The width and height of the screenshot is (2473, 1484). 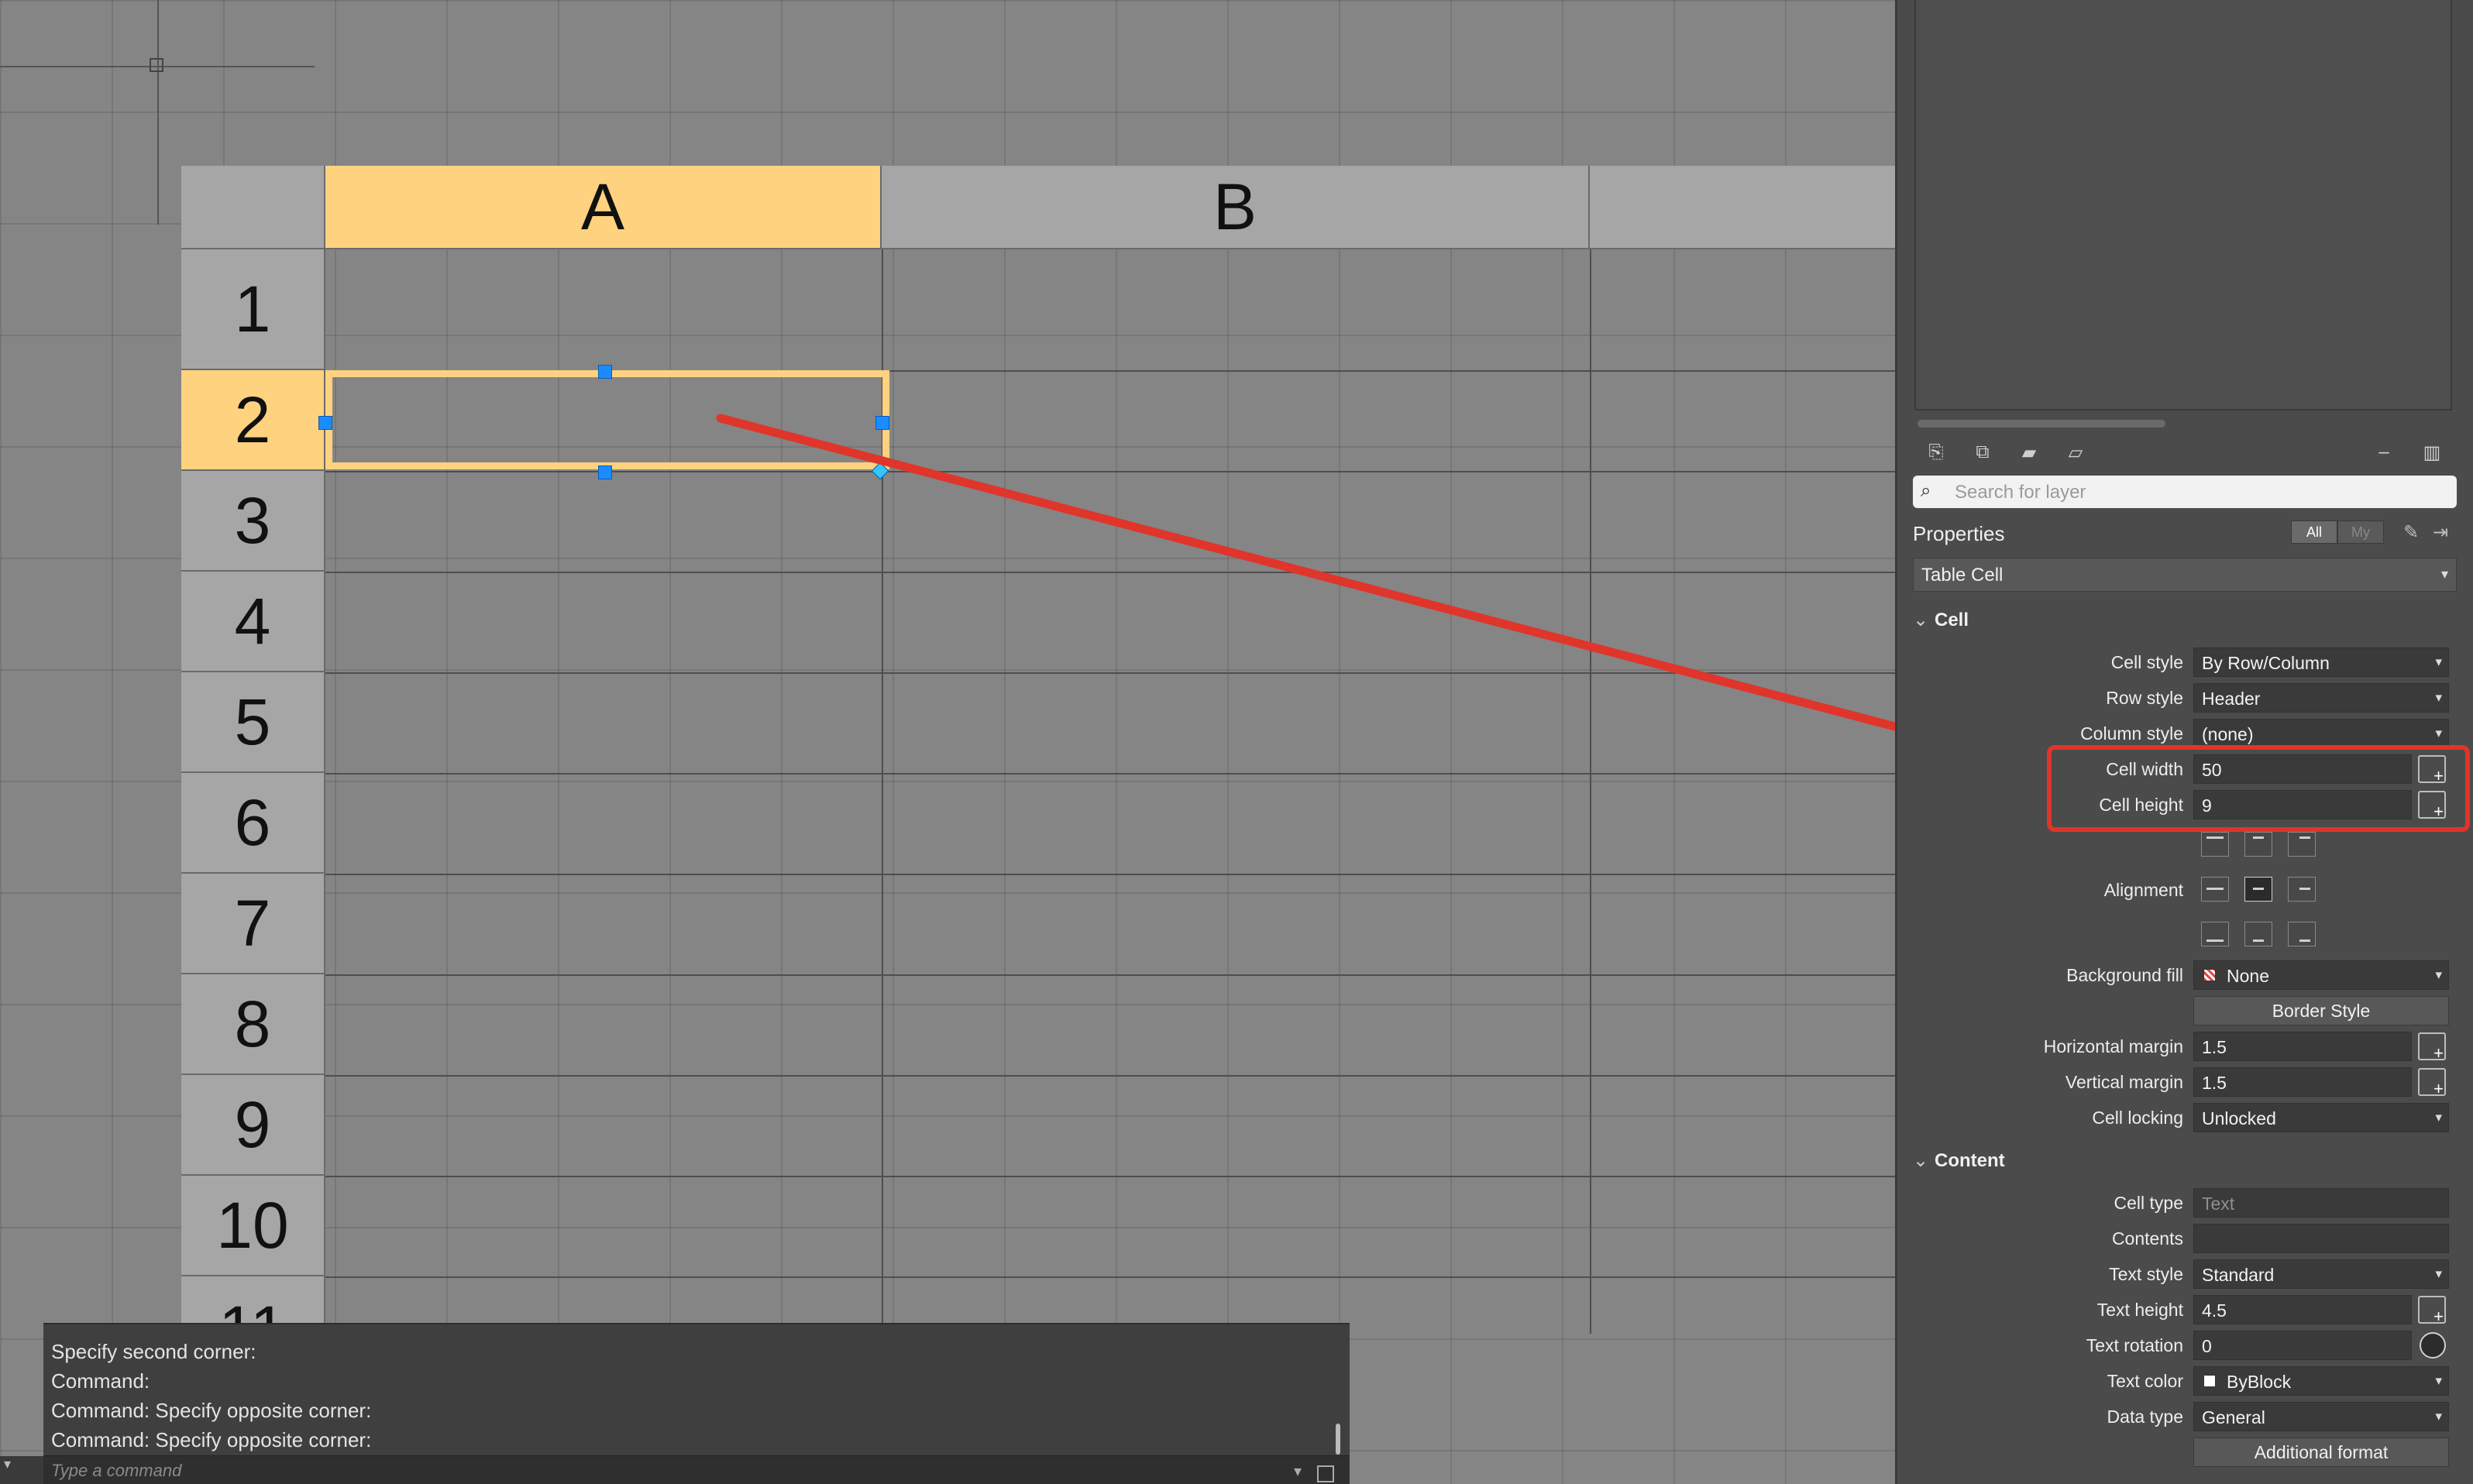 What do you see at coordinates (2302, 889) in the screenshot?
I see `align-middle-right-button` at bounding box center [2302, 889].